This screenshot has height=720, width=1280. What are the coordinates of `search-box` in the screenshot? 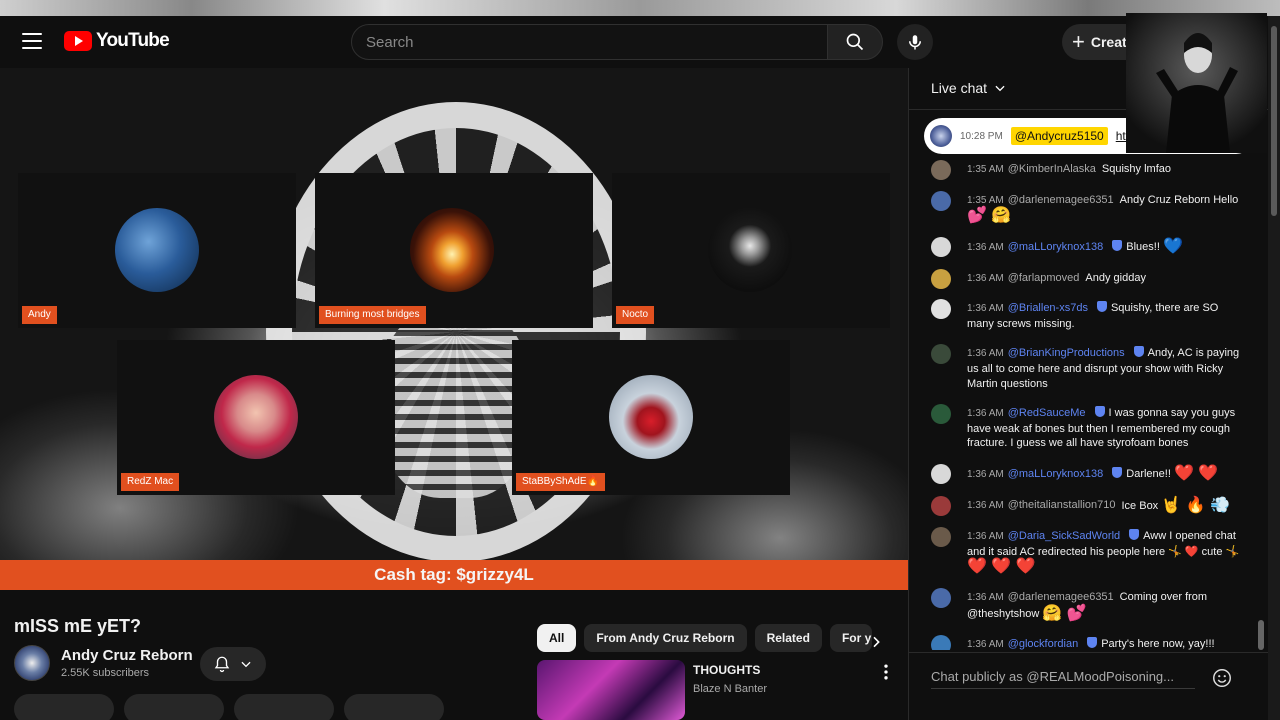 It's located at (589, 42).